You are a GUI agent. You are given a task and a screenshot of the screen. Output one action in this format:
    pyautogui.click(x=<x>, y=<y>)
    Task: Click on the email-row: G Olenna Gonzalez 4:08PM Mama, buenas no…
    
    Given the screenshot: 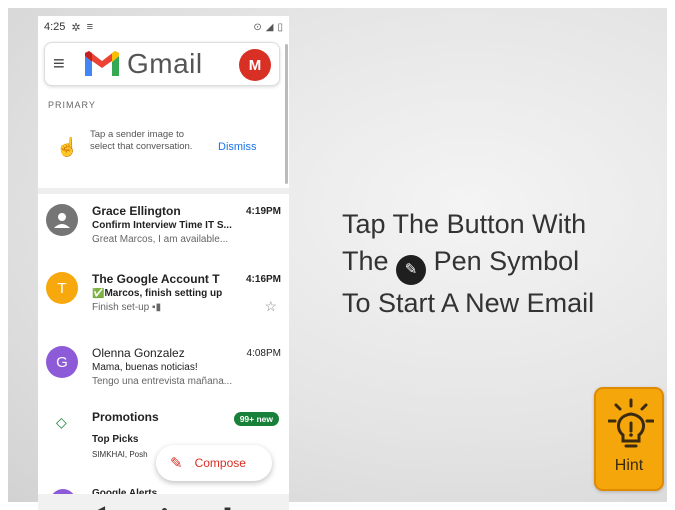 What is the action you would take?
    pyautogui.click(x=163, y=373)
    